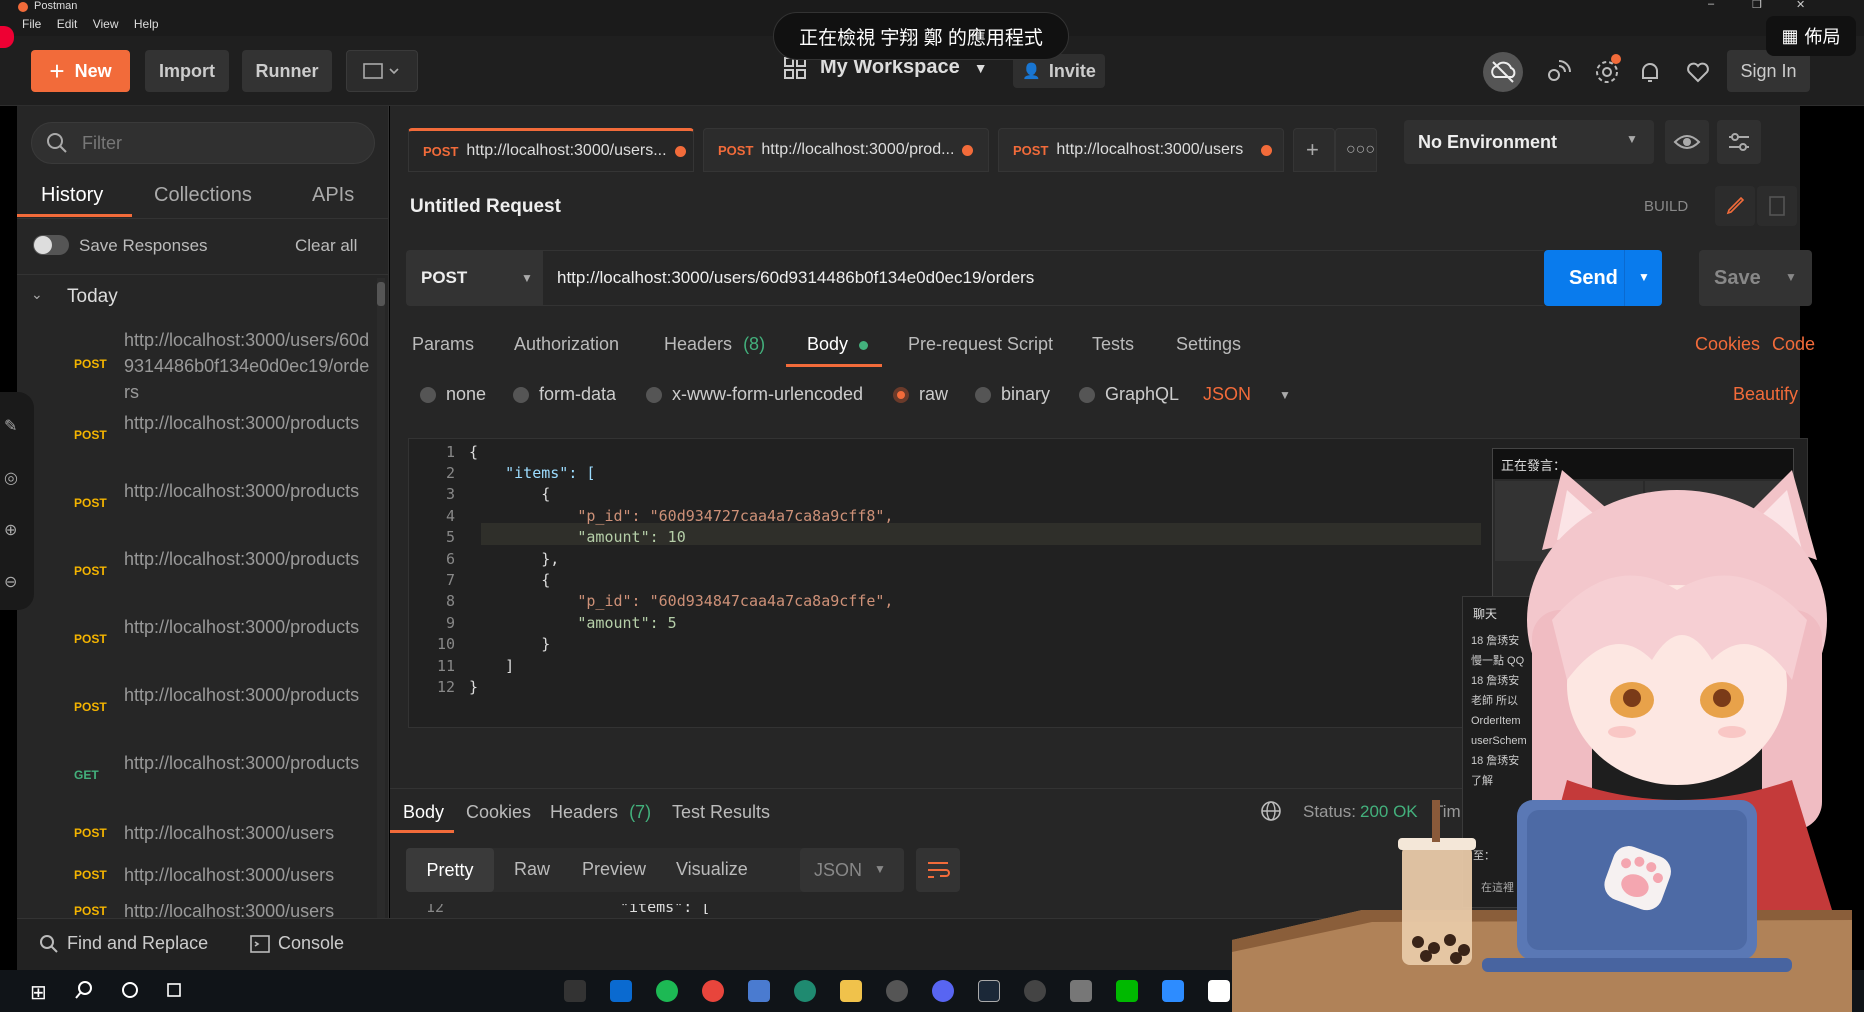  Describe the element at coordinates (1529, 142) in the screenshot. I see `environment-select: No Environment ▼` at that location.